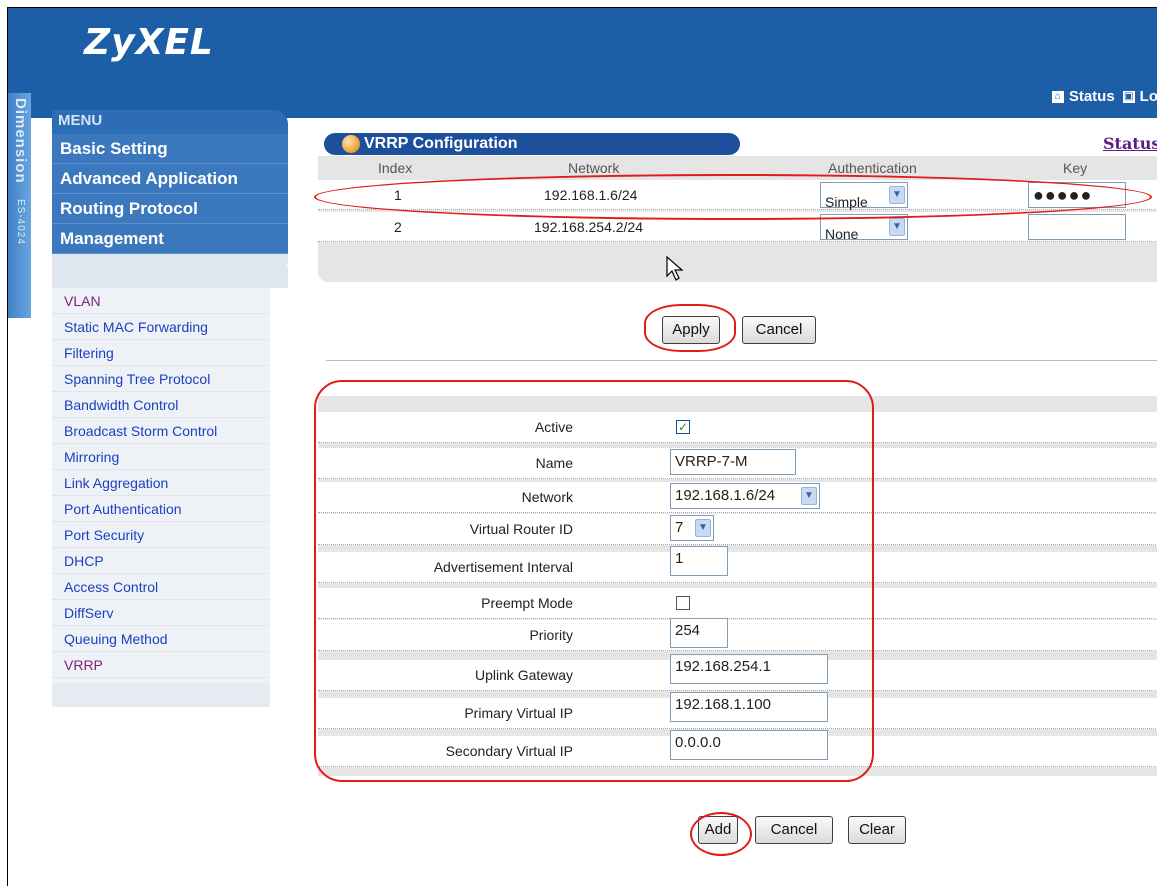  Describe the element at coordinates (1077, 195) in the screenshot. I see `key-input: ●●●●●` at that location.